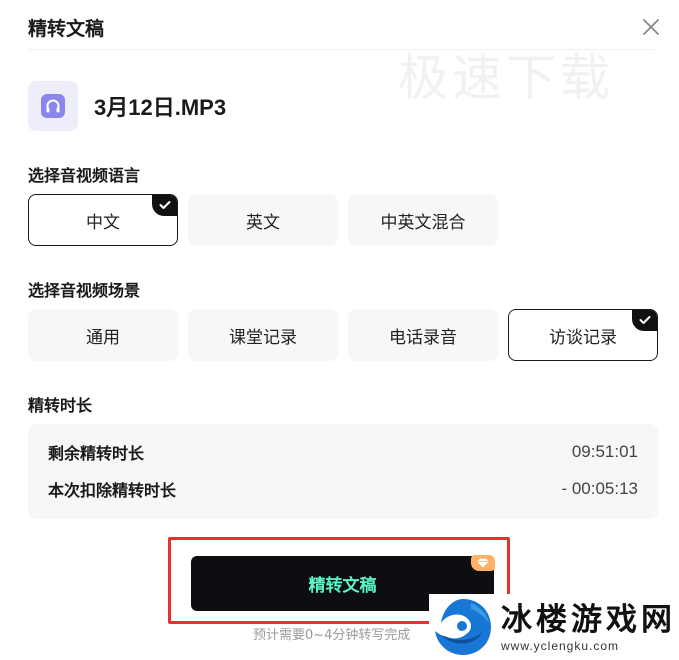  Describe the element at coordinates (341, 49) in the screenshot. I see `header-divider` at that location.